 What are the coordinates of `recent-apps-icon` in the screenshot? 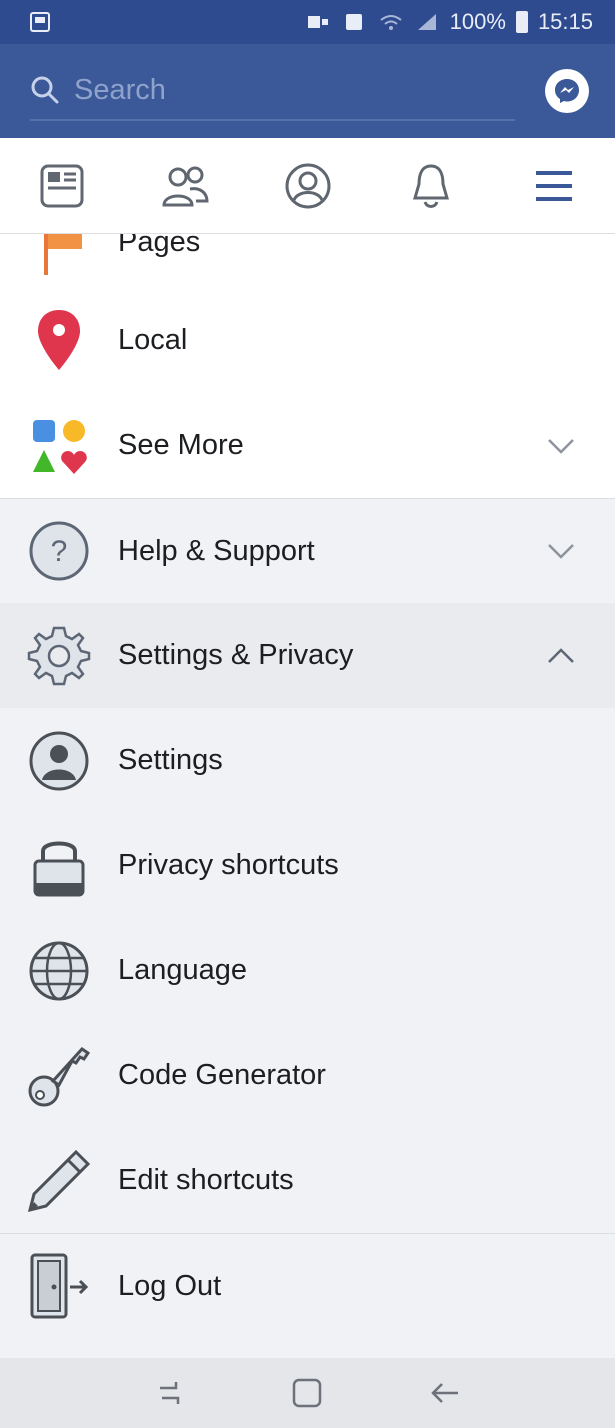 It's located at (170, 1393).